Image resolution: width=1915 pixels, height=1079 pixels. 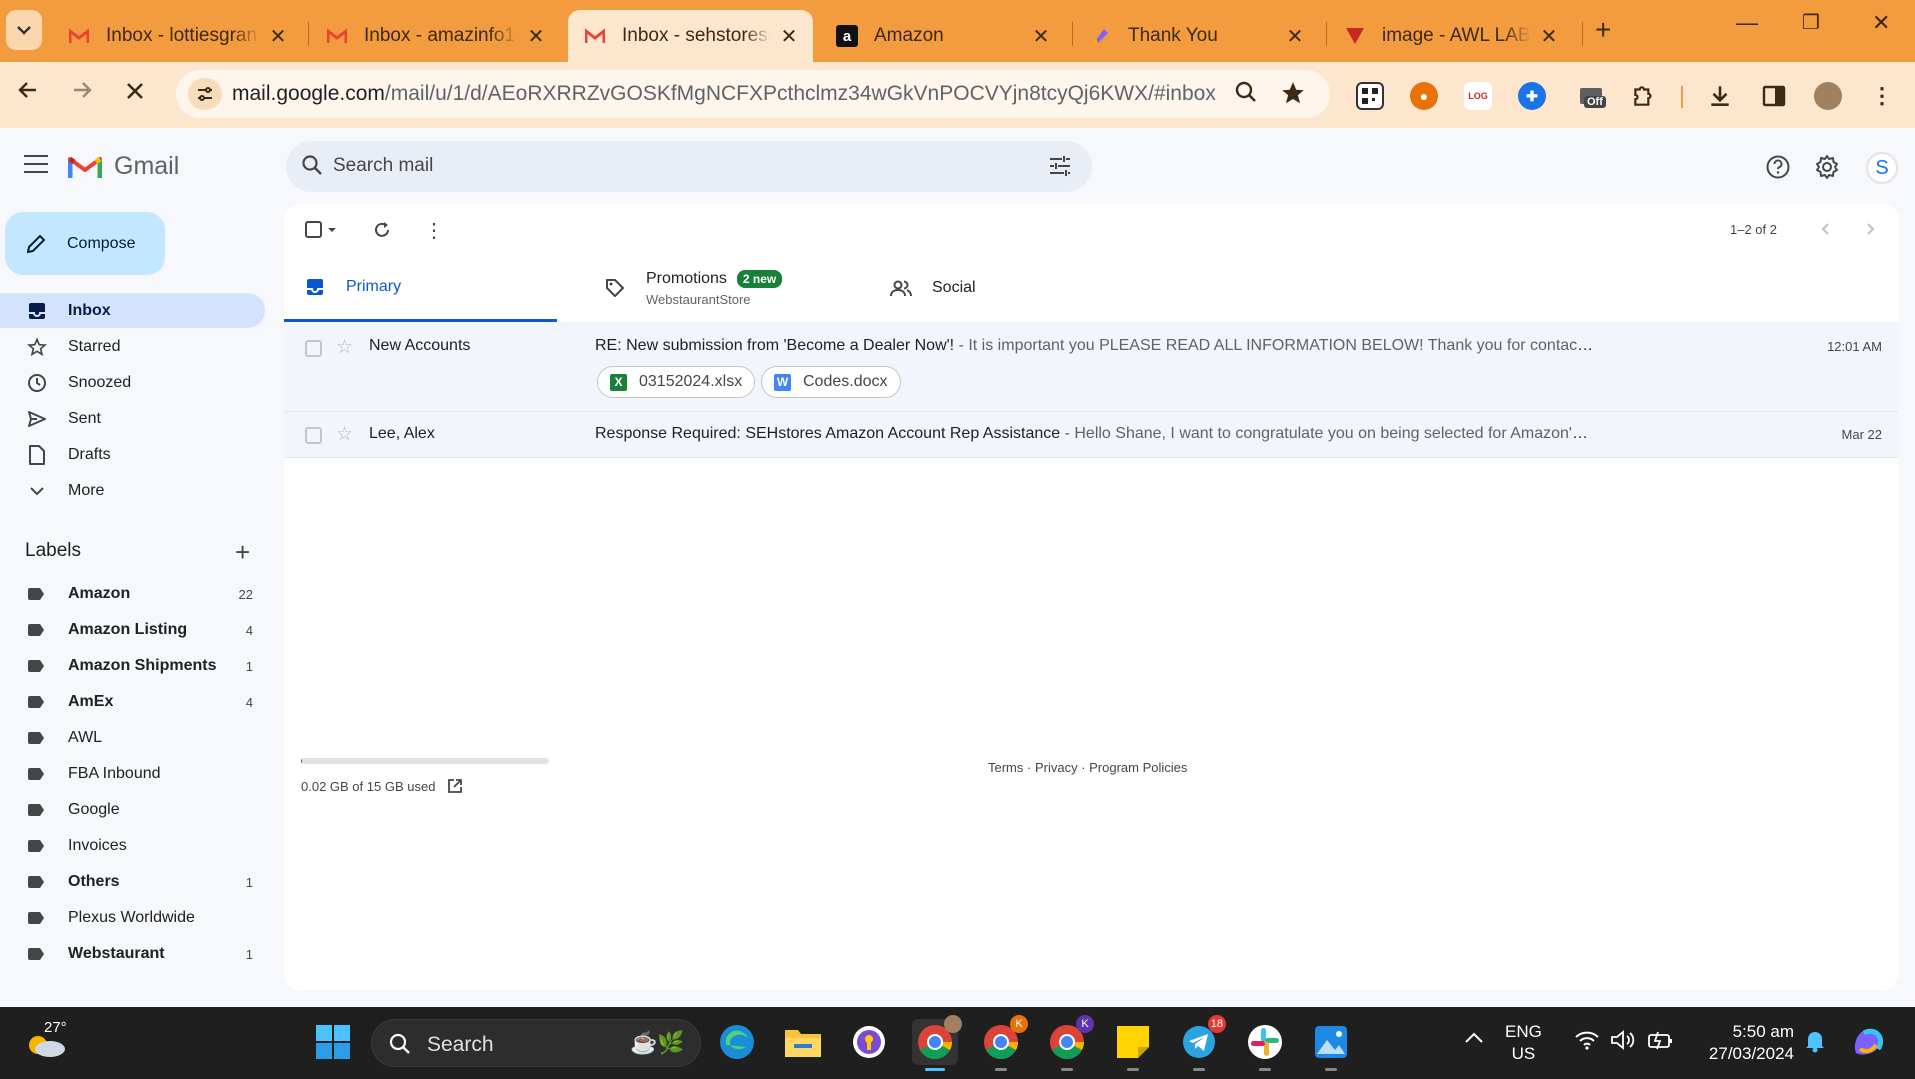 What do you see at coordinates (1265, 1045) in the screenshot?
I see `slack-icon` at bounding box center [1265, 1045].